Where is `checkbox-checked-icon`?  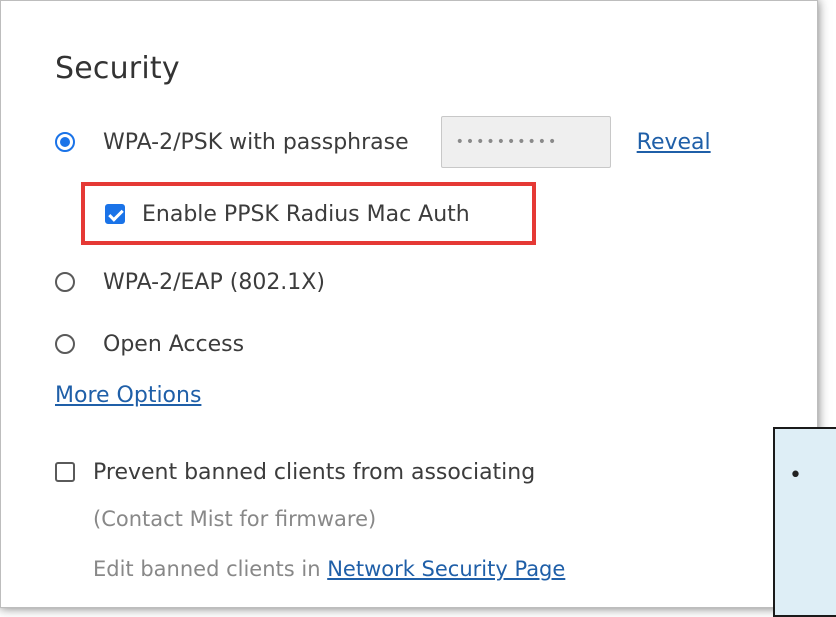 checkbox-checked-icon is located at coordinates (115, 214).